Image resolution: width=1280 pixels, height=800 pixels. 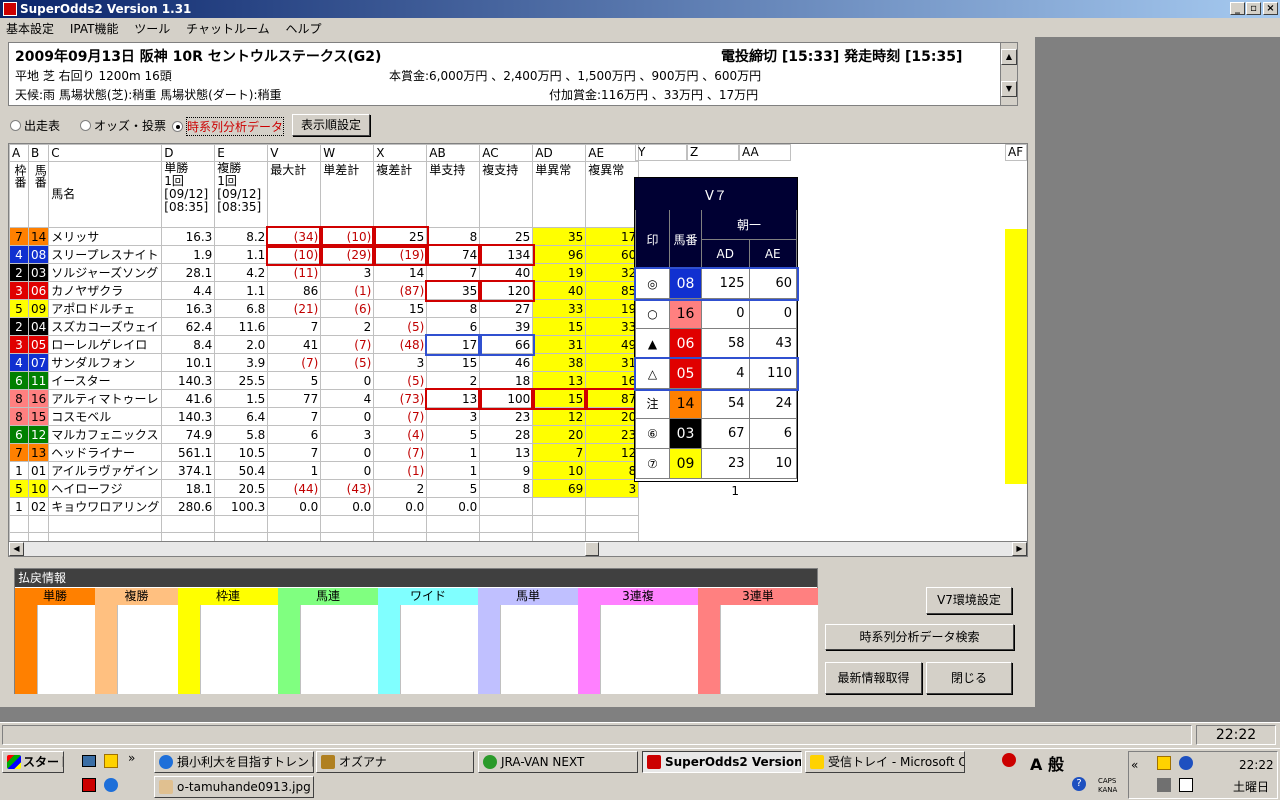 I want to click on table-row: 6 12 マルカフェニックス 74.9 5.8 6 3 (4) 5 28 20 23, so click(x=324, y=434).